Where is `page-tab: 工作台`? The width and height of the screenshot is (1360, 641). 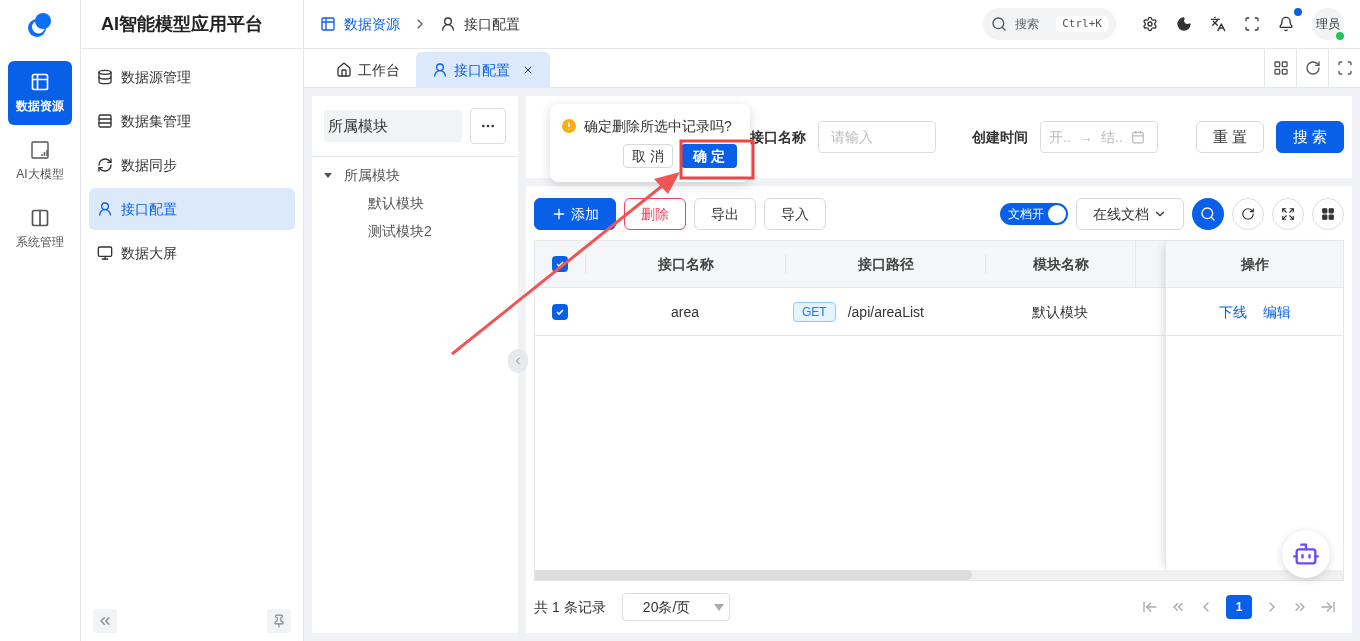
page-tab: 工作台 is located at coordinates (368, 69).